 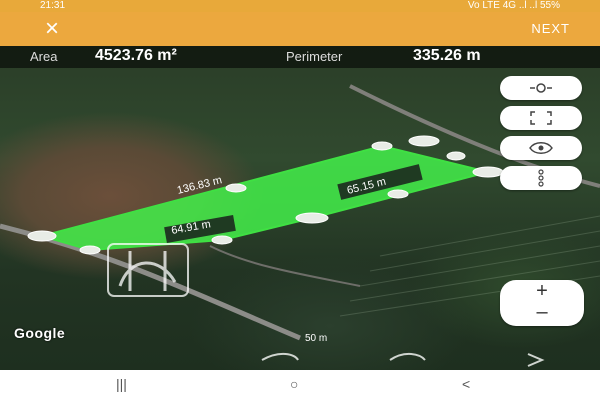 I want to click on system-nav-bar: ||| ○ <, so click(x=300, y=385).